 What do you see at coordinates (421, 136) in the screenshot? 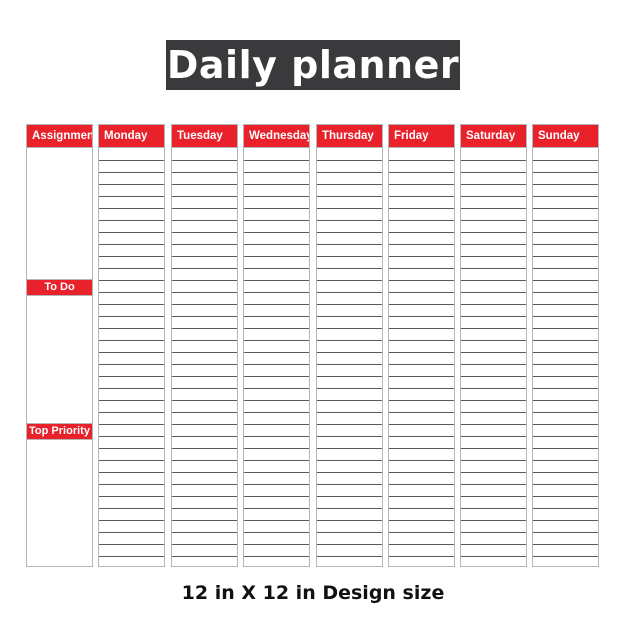
I see `day-header-friday: Friday` at bounding box center [421, 136].